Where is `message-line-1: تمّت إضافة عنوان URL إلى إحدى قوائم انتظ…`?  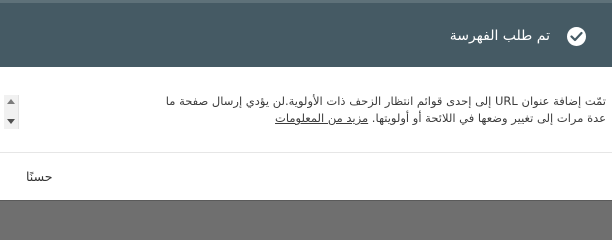
message-line-1: تمّت إضافة عنوان URL إلى إحدى قوائم انتظ… is located at coordinates (385, 101).